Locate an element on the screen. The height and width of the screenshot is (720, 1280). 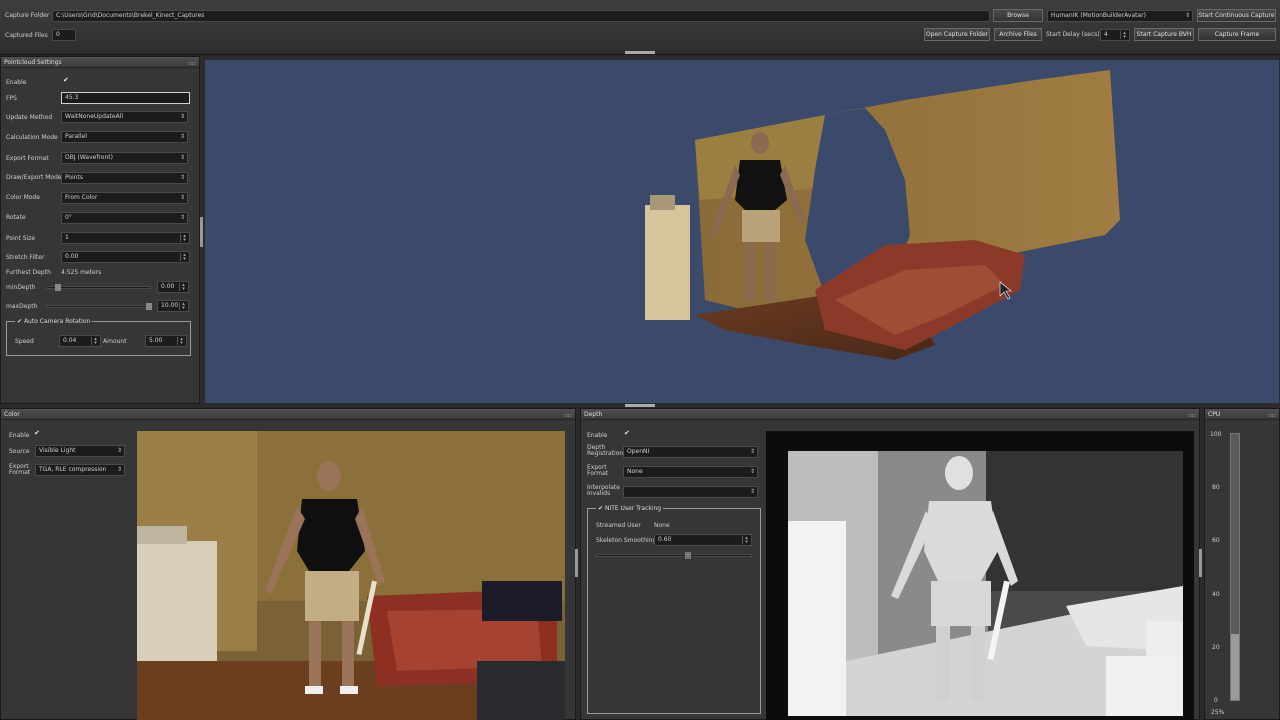
color-camera-view is located at coordinates (351, 575).